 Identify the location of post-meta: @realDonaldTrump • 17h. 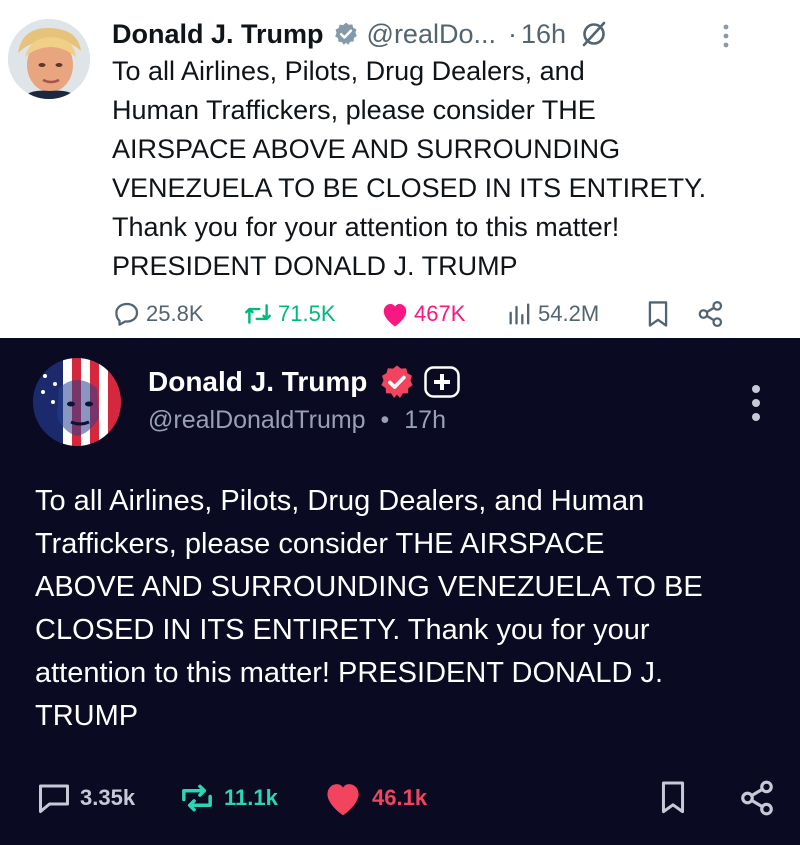
(297, 424).